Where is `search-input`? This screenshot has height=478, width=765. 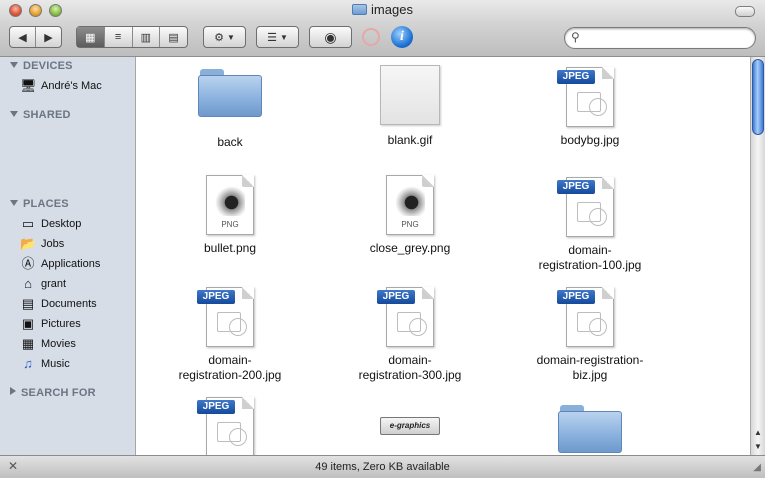 search-input is located at coordinates (669, 39).